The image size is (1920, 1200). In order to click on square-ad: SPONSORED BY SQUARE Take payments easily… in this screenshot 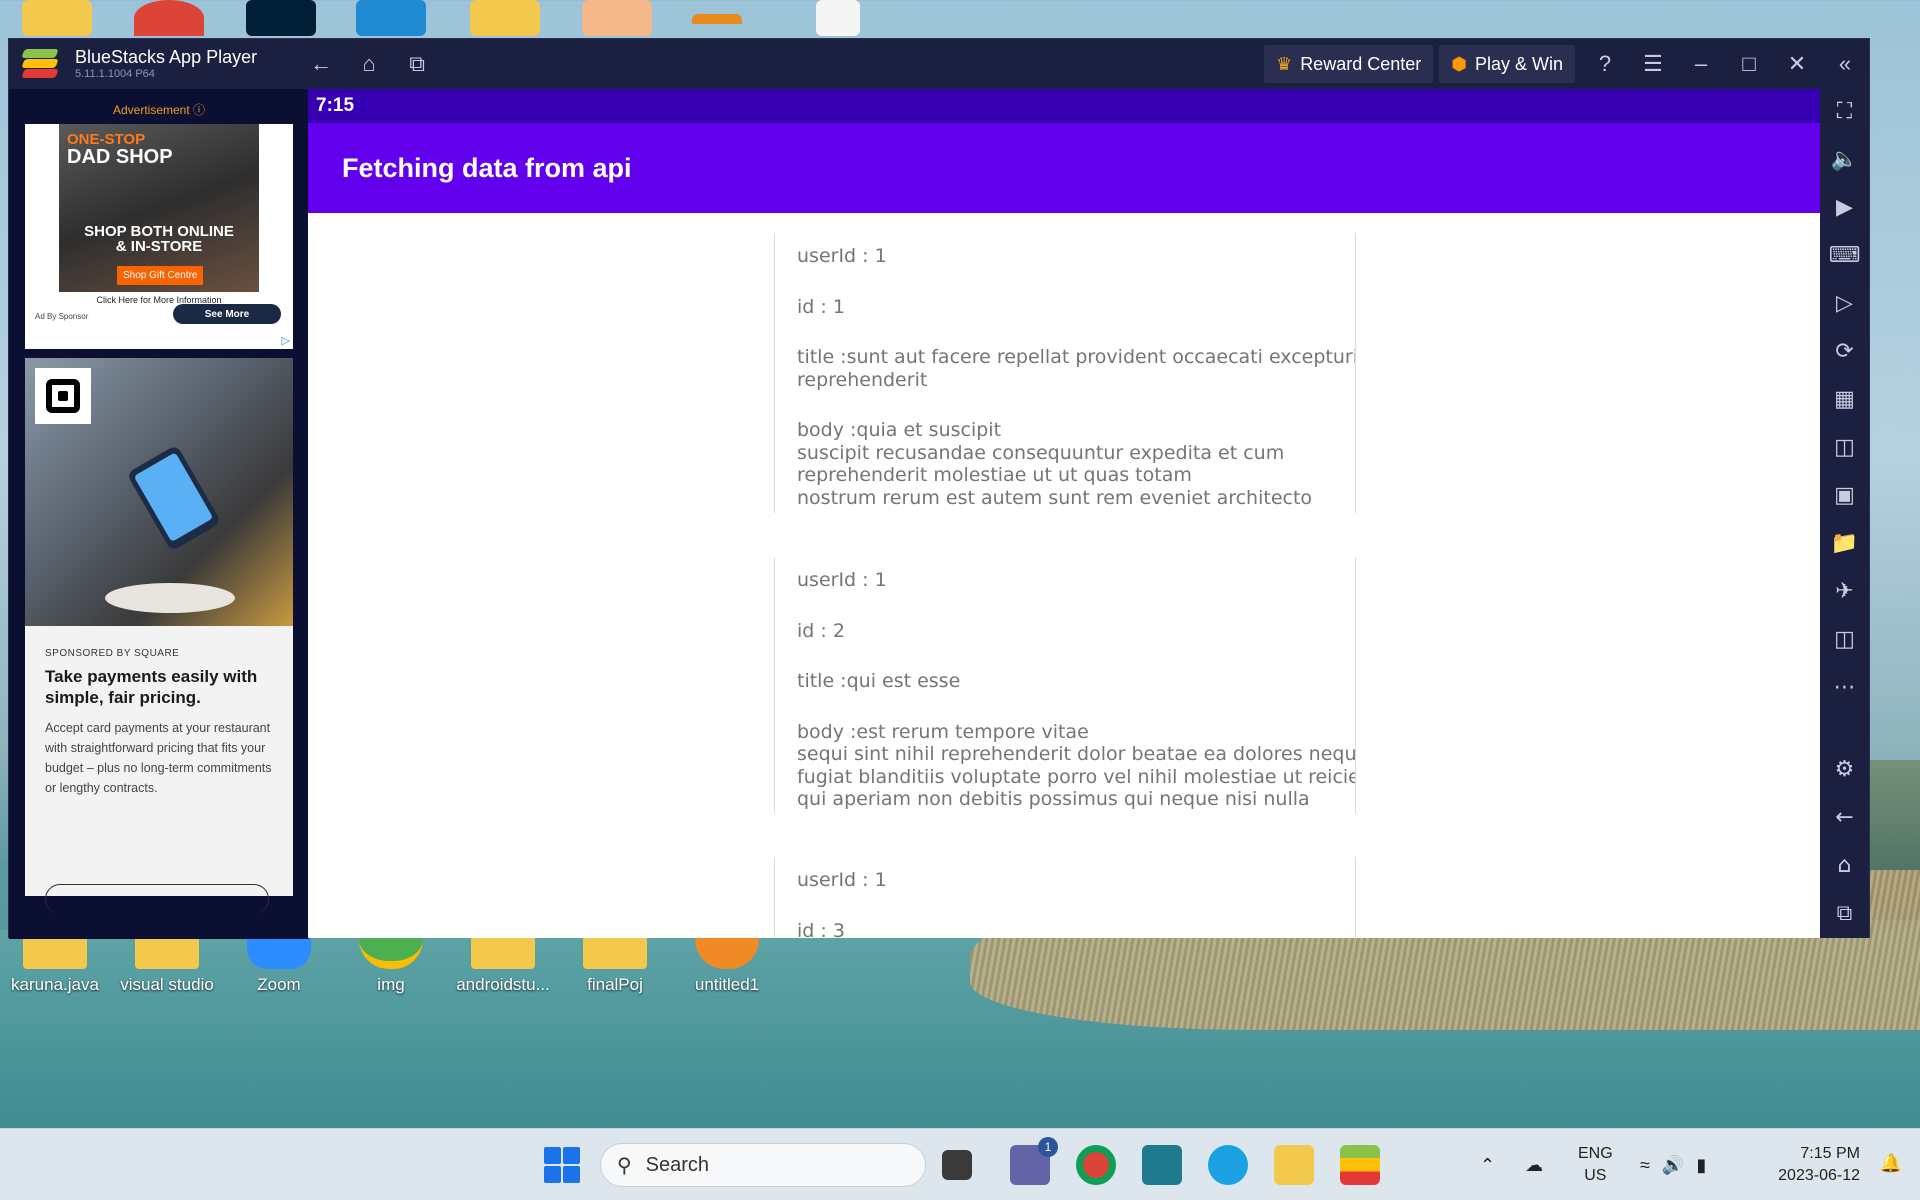, I will do `click(159, 636)`.